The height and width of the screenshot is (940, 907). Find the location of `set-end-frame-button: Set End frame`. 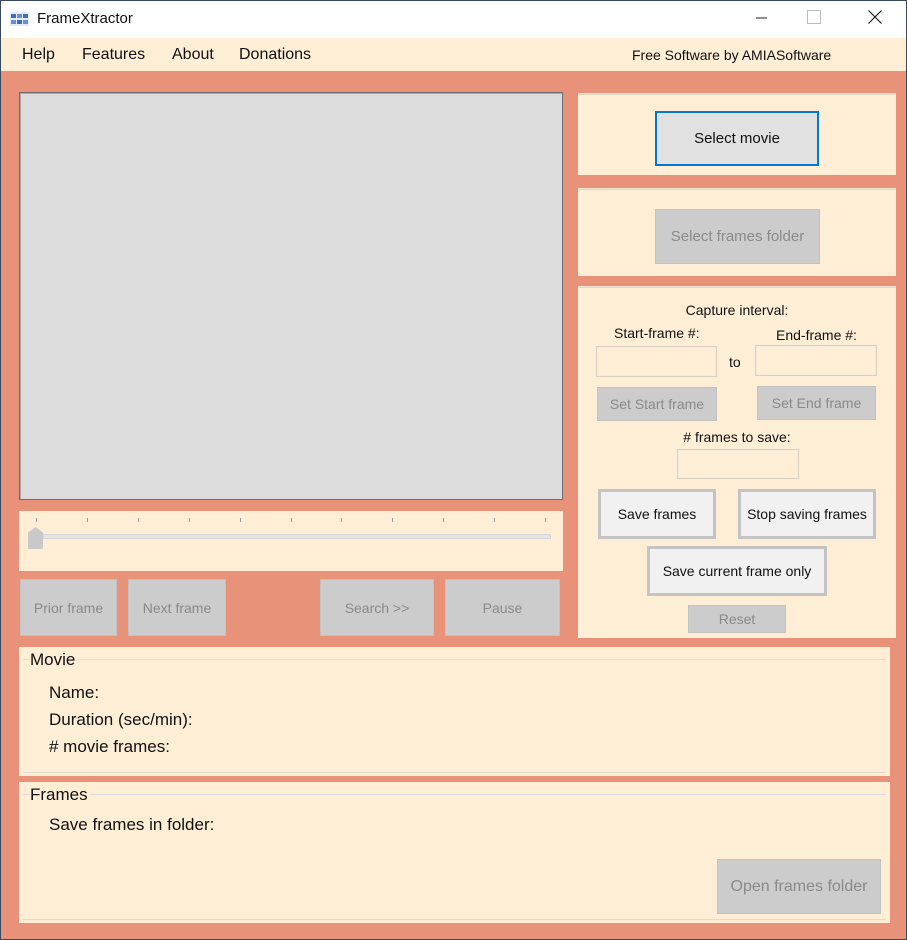

set-end-frame-button: Set End frame is located at coordinates (816, 403).